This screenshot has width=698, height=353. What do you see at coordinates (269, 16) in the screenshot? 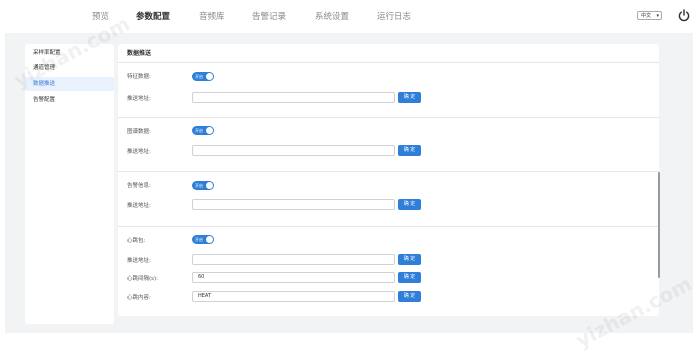
I see `nav-alarm-records: 告警记录` at bounding box center [269, 16].